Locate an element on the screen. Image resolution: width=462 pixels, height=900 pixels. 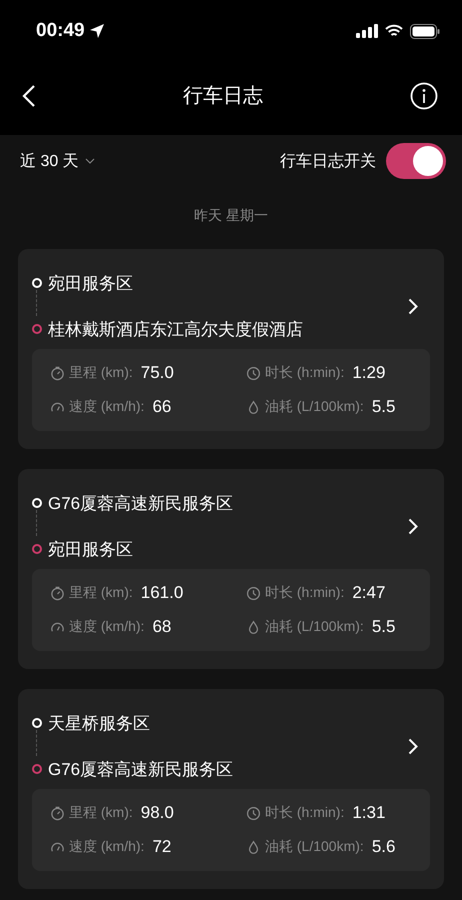
stat-value: 68 is located at coordinates (162, 627).